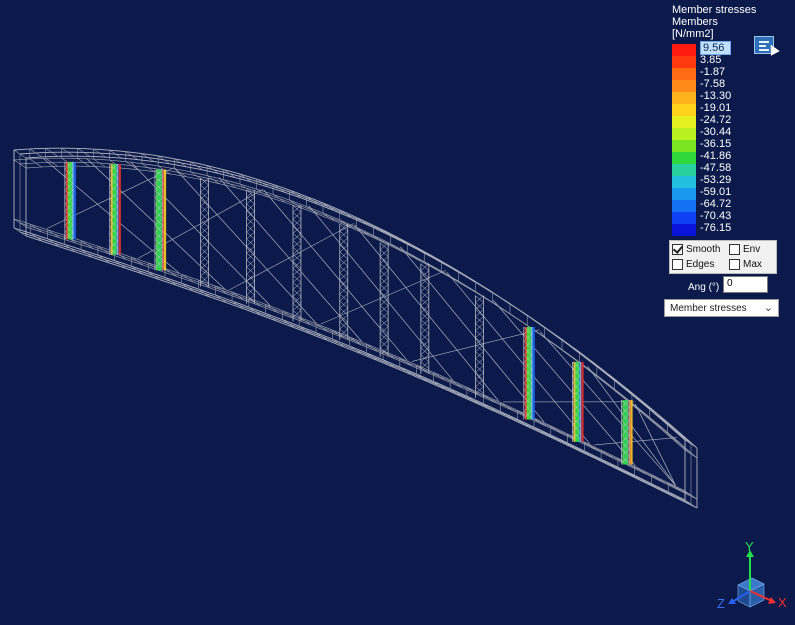 This screenshot has height=625, width=795. What do you see at coordinates (721, 603) in the screenshot?
I see `z-axis-label: Z` at bounding box center [721, 603].